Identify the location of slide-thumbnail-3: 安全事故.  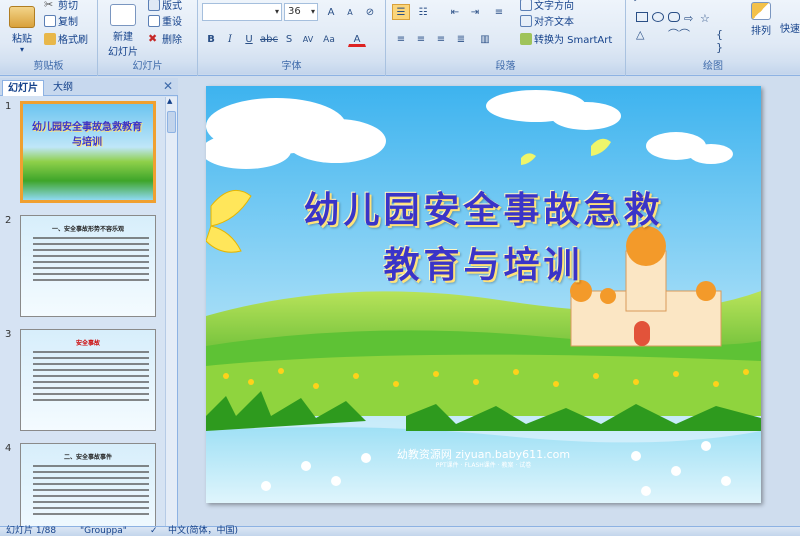
(88, 380).